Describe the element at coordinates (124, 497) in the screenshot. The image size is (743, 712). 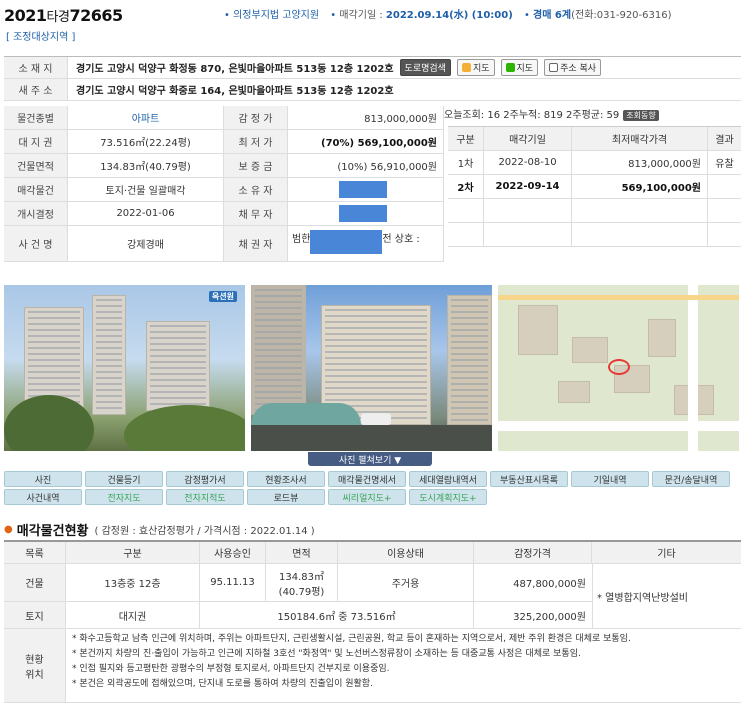
I see `tab-e-map: 전자지도` at that location.